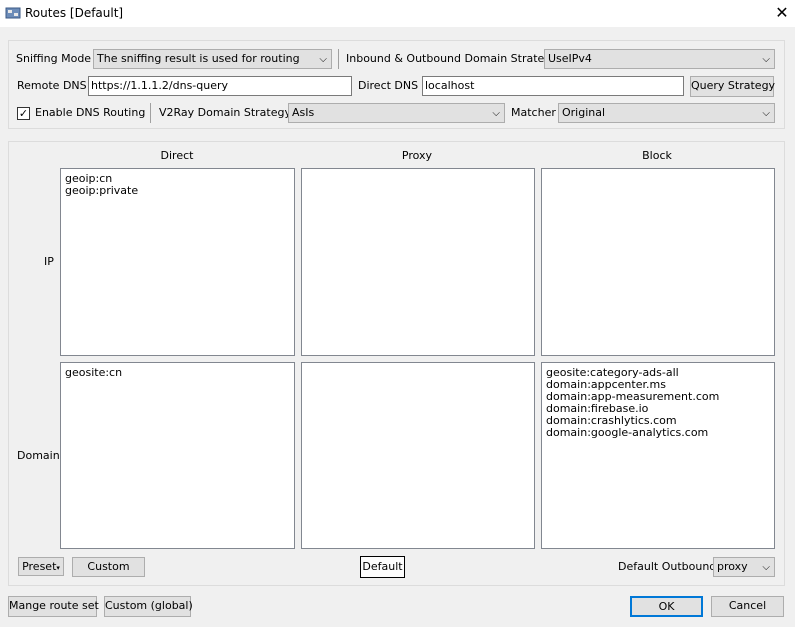  I want to click on ip-direct-textarea: geoip:cn geoip:private, so click(177, 262).